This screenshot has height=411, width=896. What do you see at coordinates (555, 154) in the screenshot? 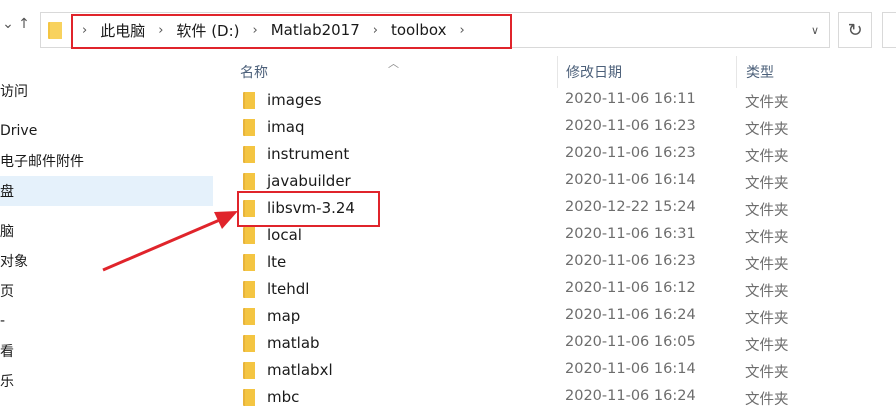
I see `list-item: instrument 2020-11-06 16:23 文件夹` at bounding box center [555, 154].